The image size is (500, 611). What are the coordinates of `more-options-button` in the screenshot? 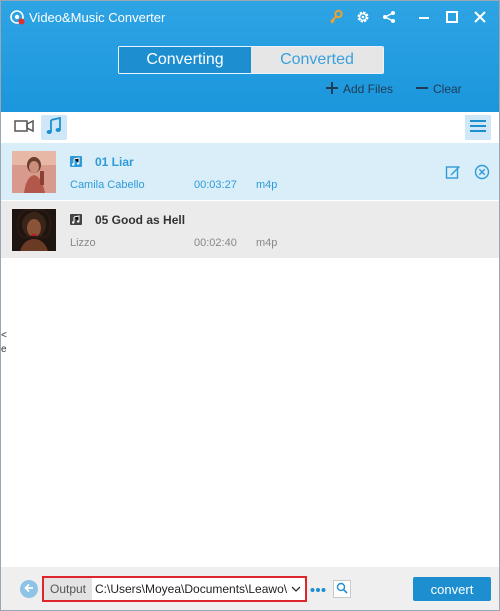 It's located at (318, 589).